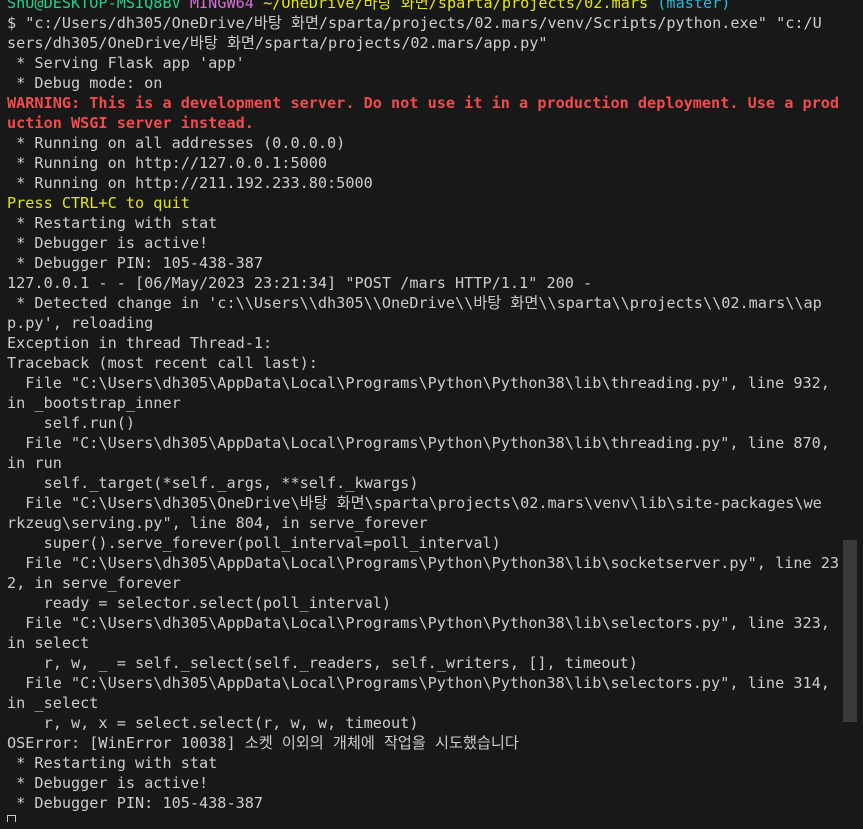 This screenshot has width=863, height=829. Describe the element at coordinates (94, 583) in the screenshot. I see `terminal-line: 2, in serve_forever` at that location.